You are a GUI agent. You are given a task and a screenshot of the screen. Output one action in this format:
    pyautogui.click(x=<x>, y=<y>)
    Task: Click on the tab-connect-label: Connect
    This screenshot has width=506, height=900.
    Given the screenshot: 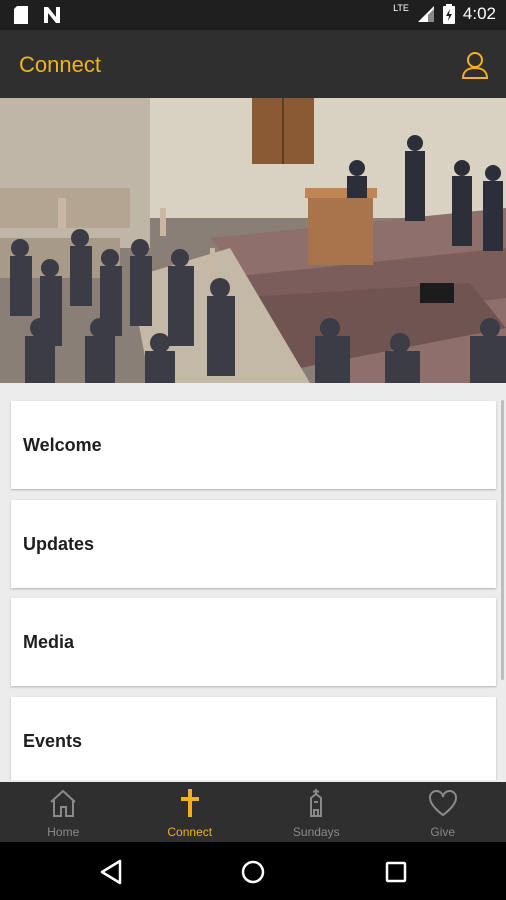 What is the action you would take?
    pyautogui.click(x=190, y=832)
    